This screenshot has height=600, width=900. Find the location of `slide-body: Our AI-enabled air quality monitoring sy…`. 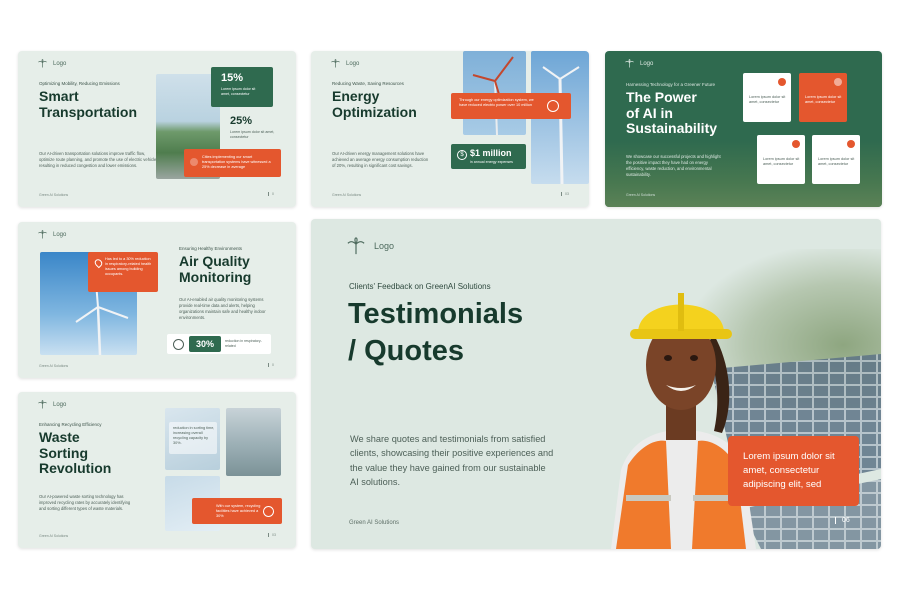

slide-body: Our AI-enabled air quality monitoring sy… is located at coordinates (222, 309).